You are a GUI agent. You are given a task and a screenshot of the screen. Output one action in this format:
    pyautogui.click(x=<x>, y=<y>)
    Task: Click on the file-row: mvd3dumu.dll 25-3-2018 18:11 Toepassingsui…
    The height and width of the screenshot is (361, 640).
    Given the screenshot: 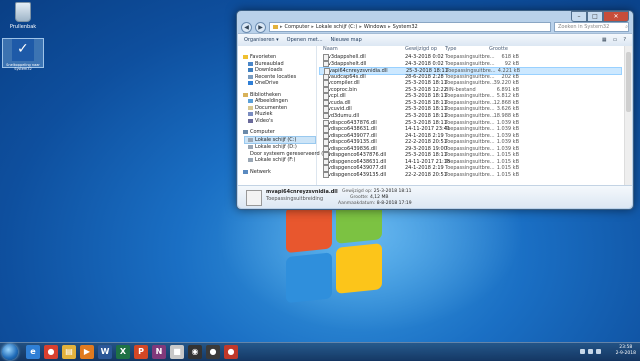 What is the action you would take?
    pyautogui.click(x=470, y=116)
    